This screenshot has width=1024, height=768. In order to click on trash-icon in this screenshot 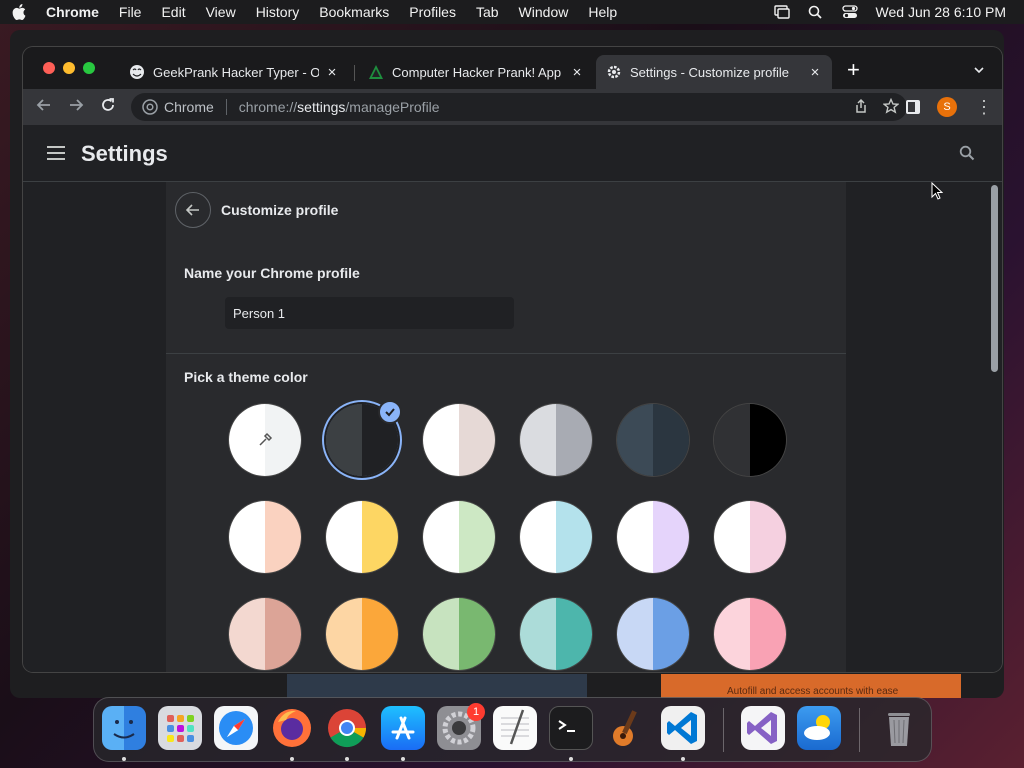, I will do `click(899, 728)`.